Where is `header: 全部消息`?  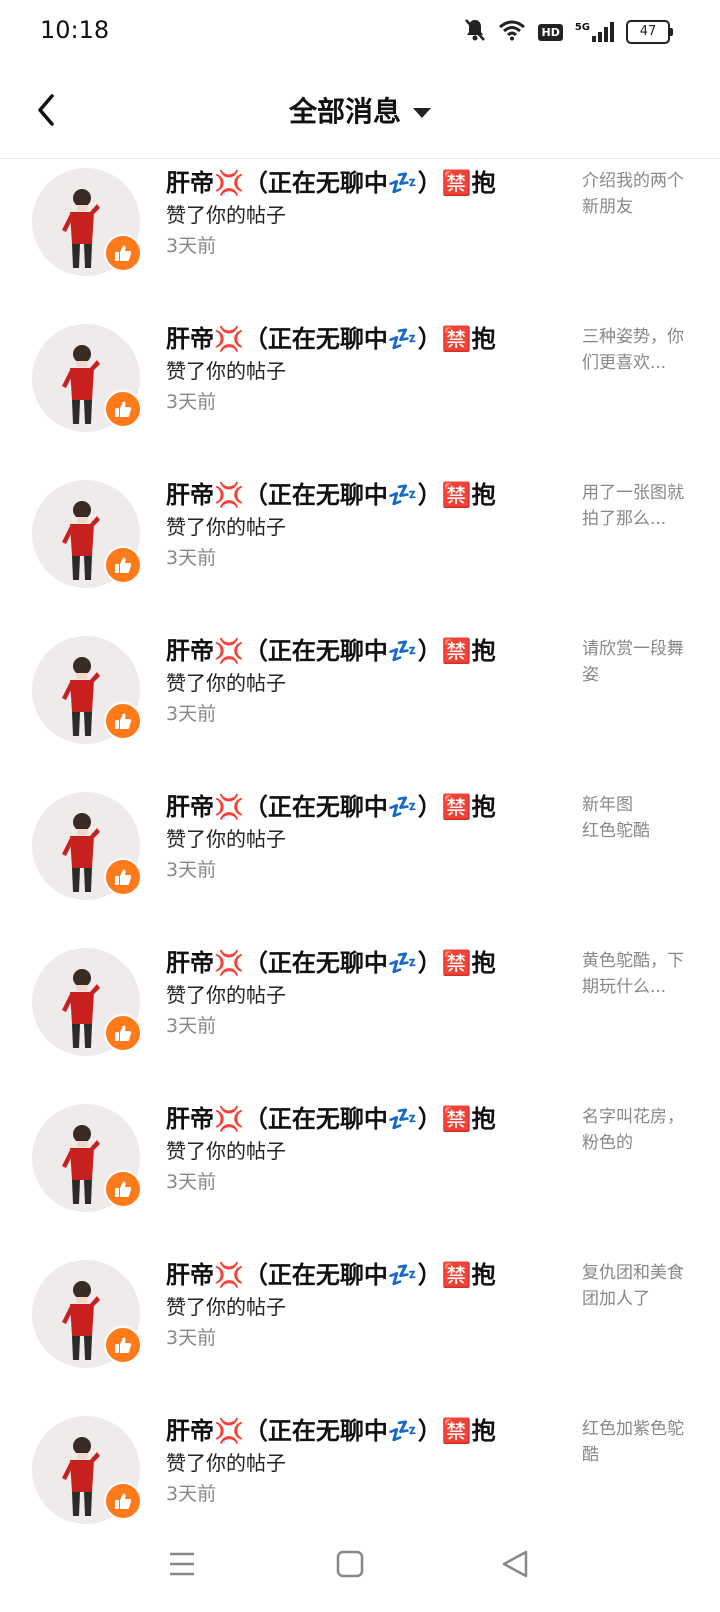 header: 全部消息 is located at coordinates (360, 112).